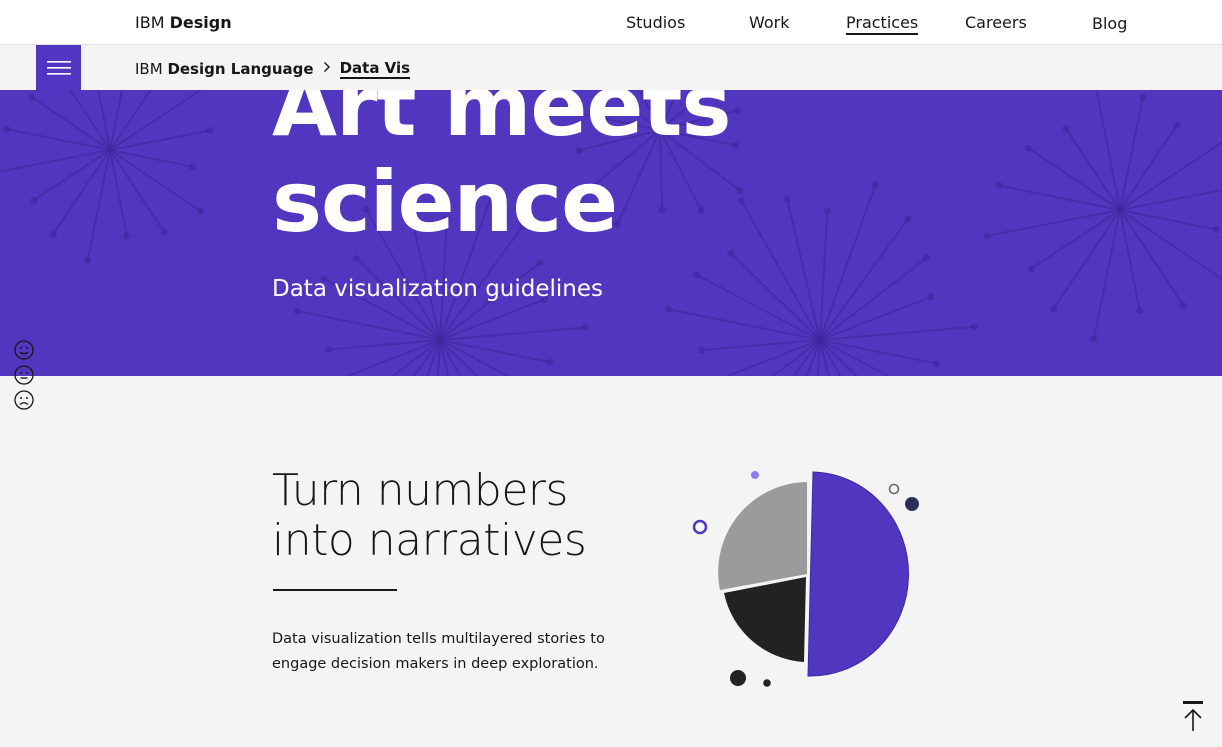 The width and height of the screenshot is (1222, 747). I want to click on ring-gray, so click(894, 489).